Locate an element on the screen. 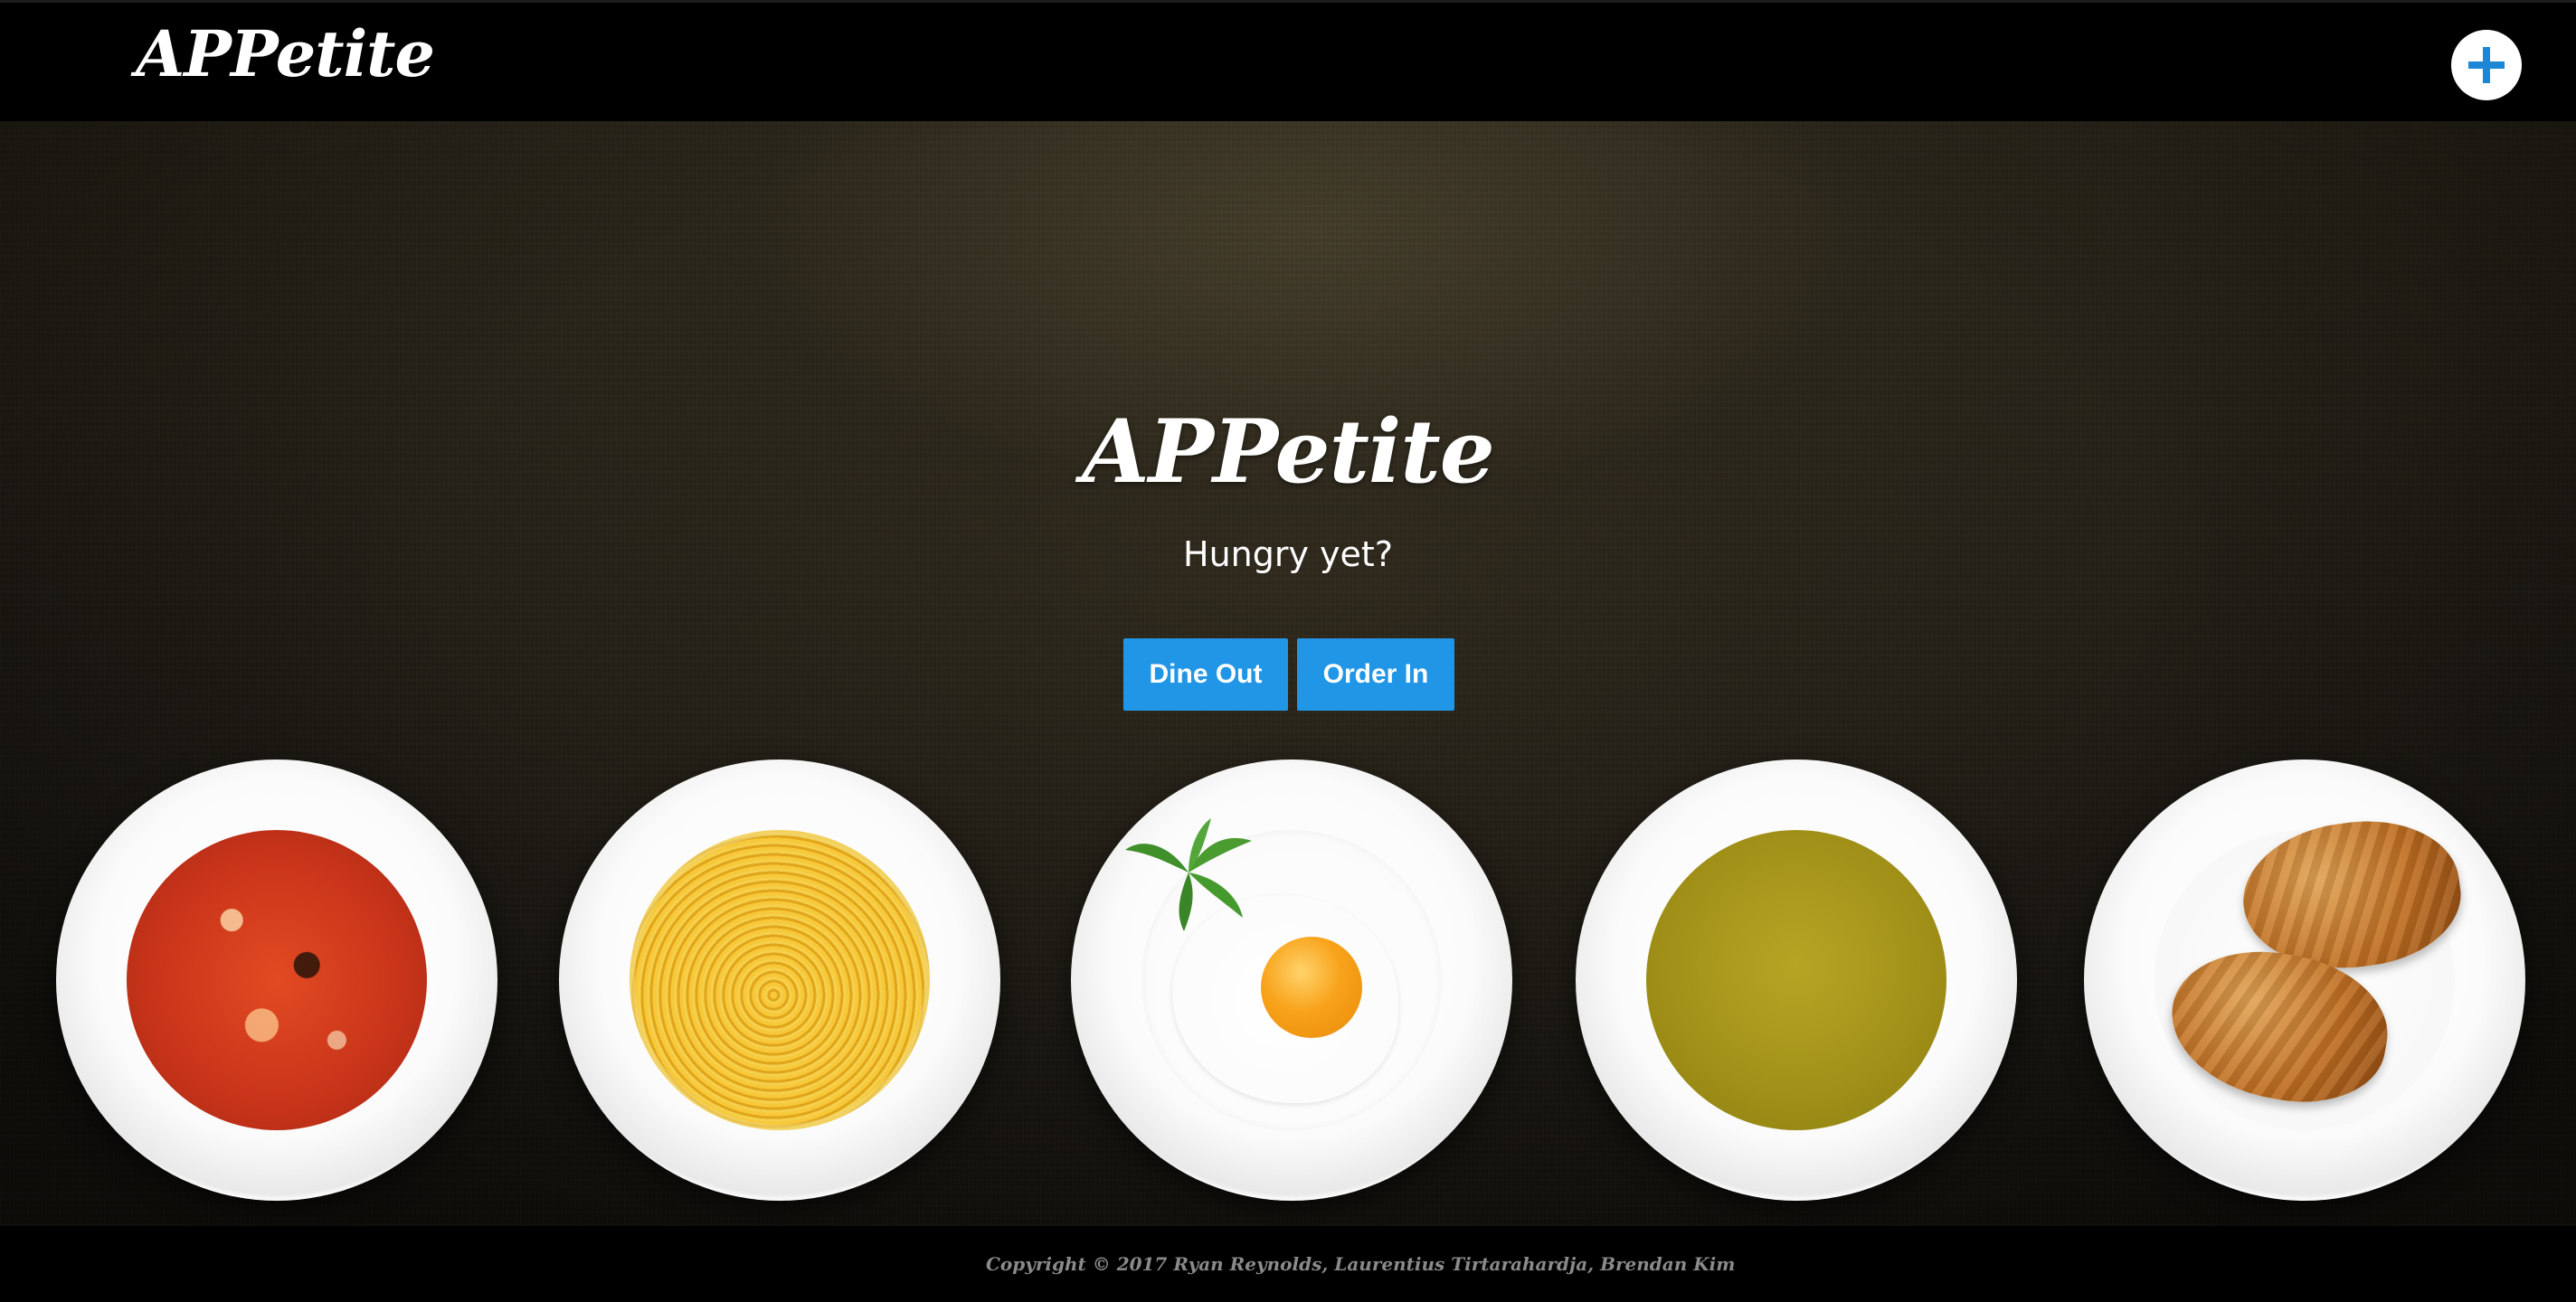  plate-spaghetti-image is located at coordinates (779, 981).